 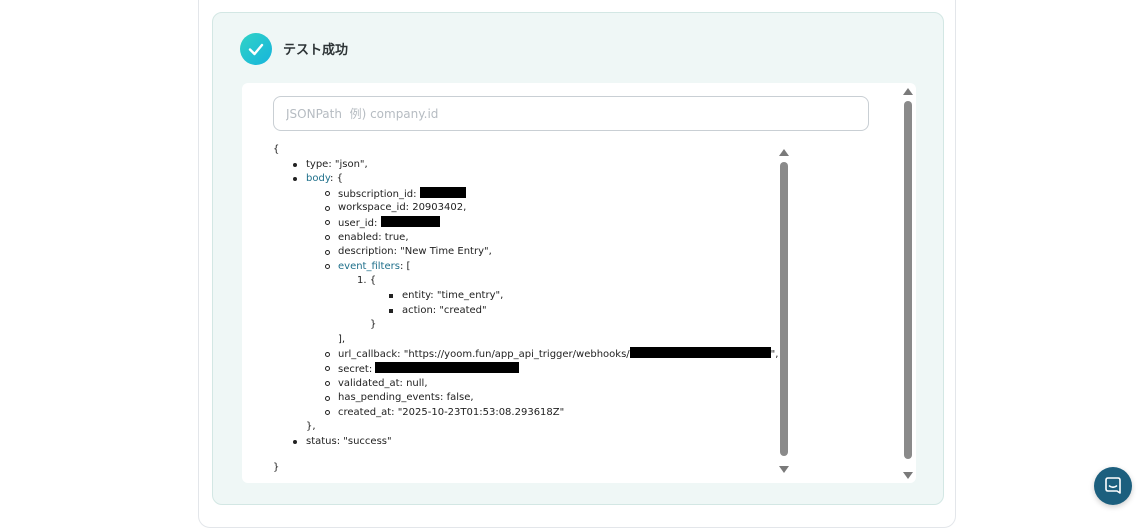 I want to click on json-subscription-id-line: subscription_id:, so click(x=549, y=194).